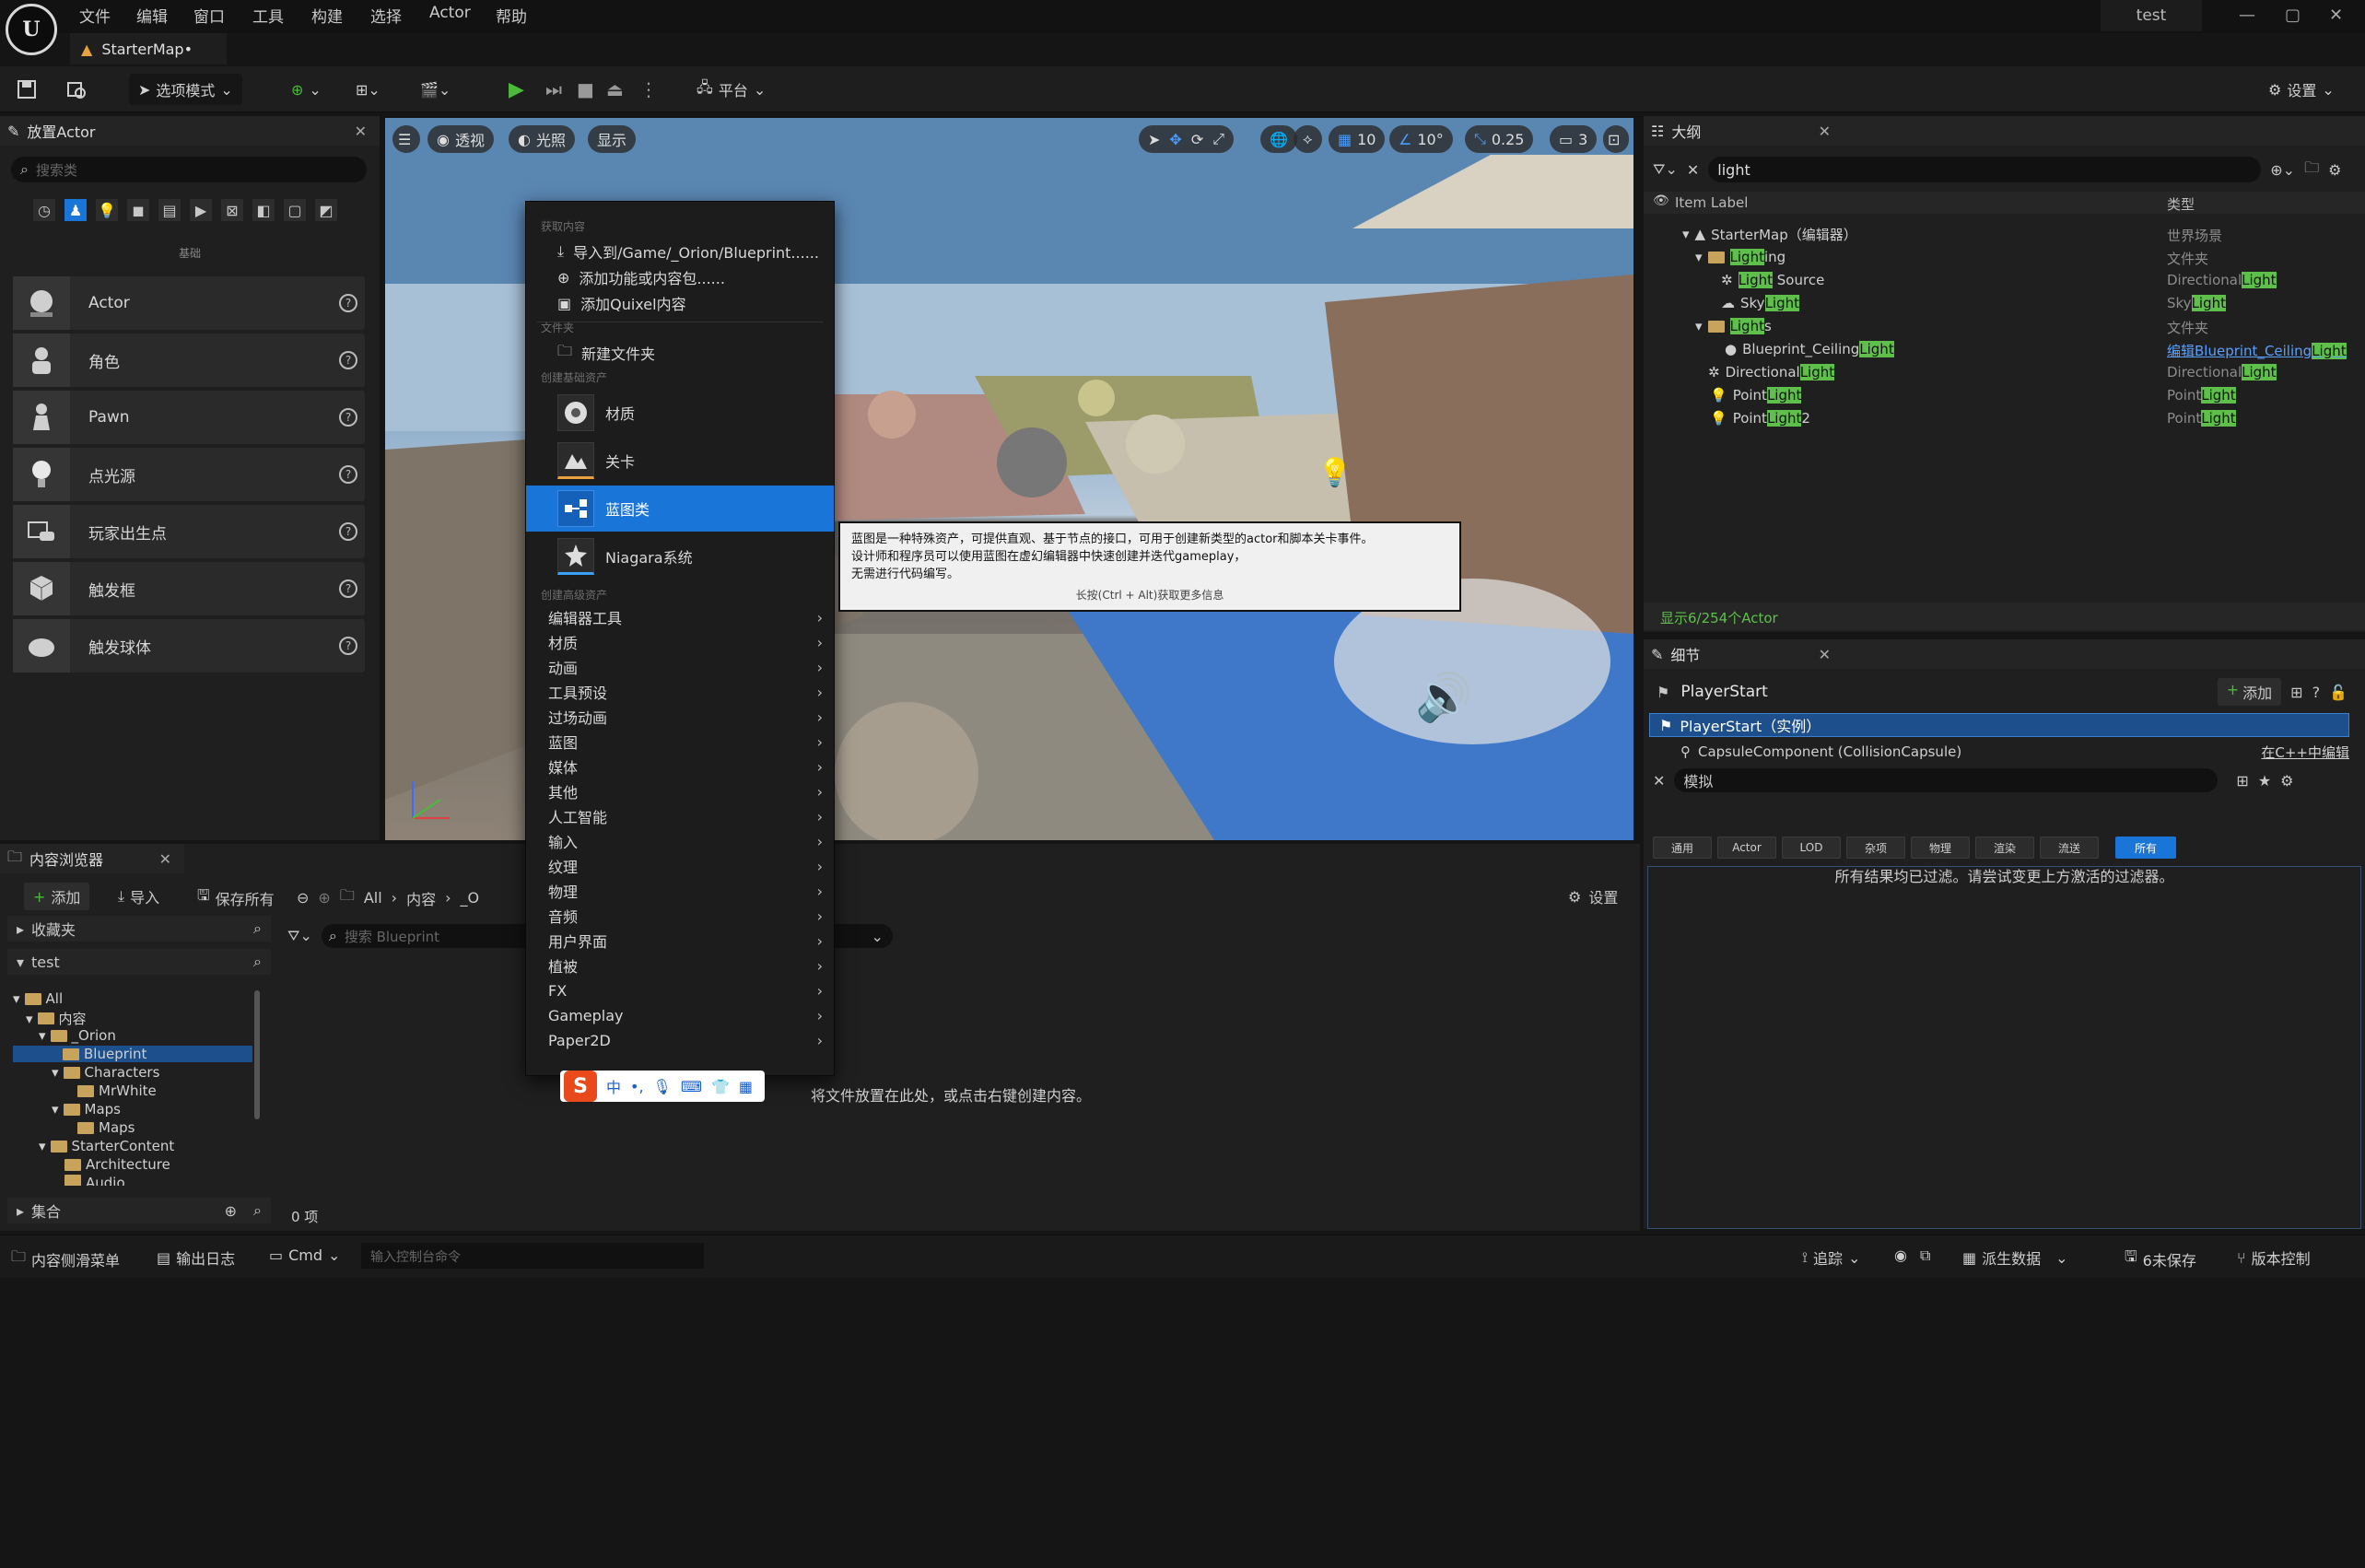 The height and width of the screenshot is (1568, 2365). I want to click on forward-icon: ⊕, so click(324, 898).